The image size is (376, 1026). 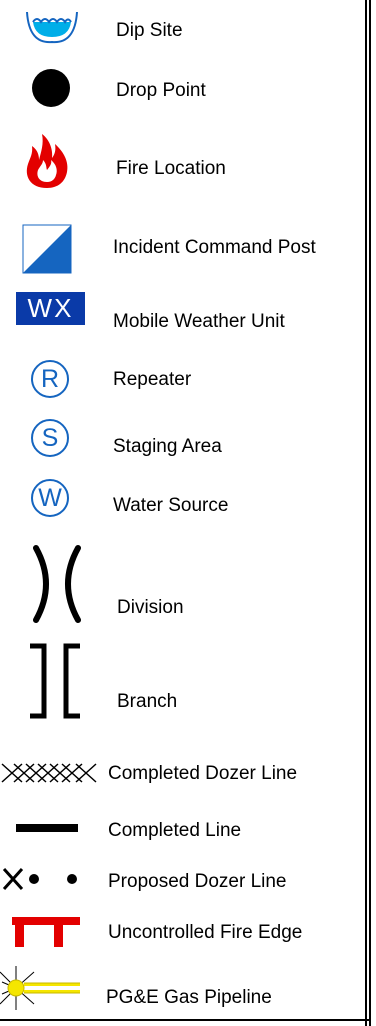 I want to click on legend-label-staging-area: Staging Area, so click(x=167, y=446).